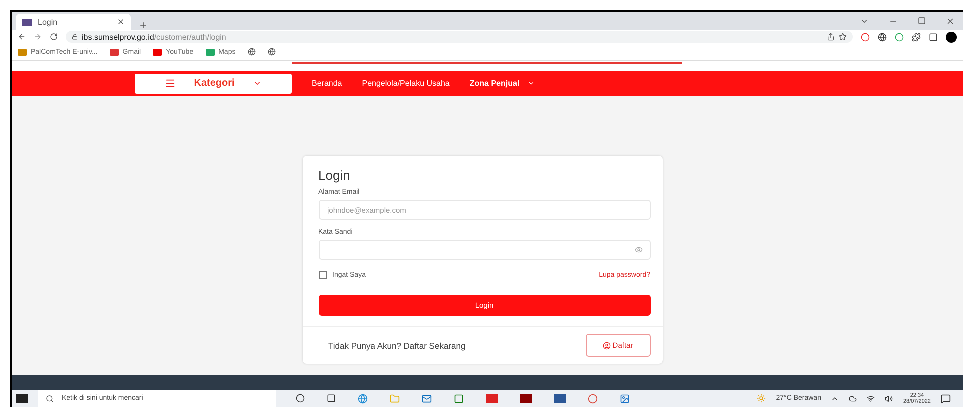  Describe the element at coordinates (48, 22) in the screenshot. I see `tab-title: Login` at that location.